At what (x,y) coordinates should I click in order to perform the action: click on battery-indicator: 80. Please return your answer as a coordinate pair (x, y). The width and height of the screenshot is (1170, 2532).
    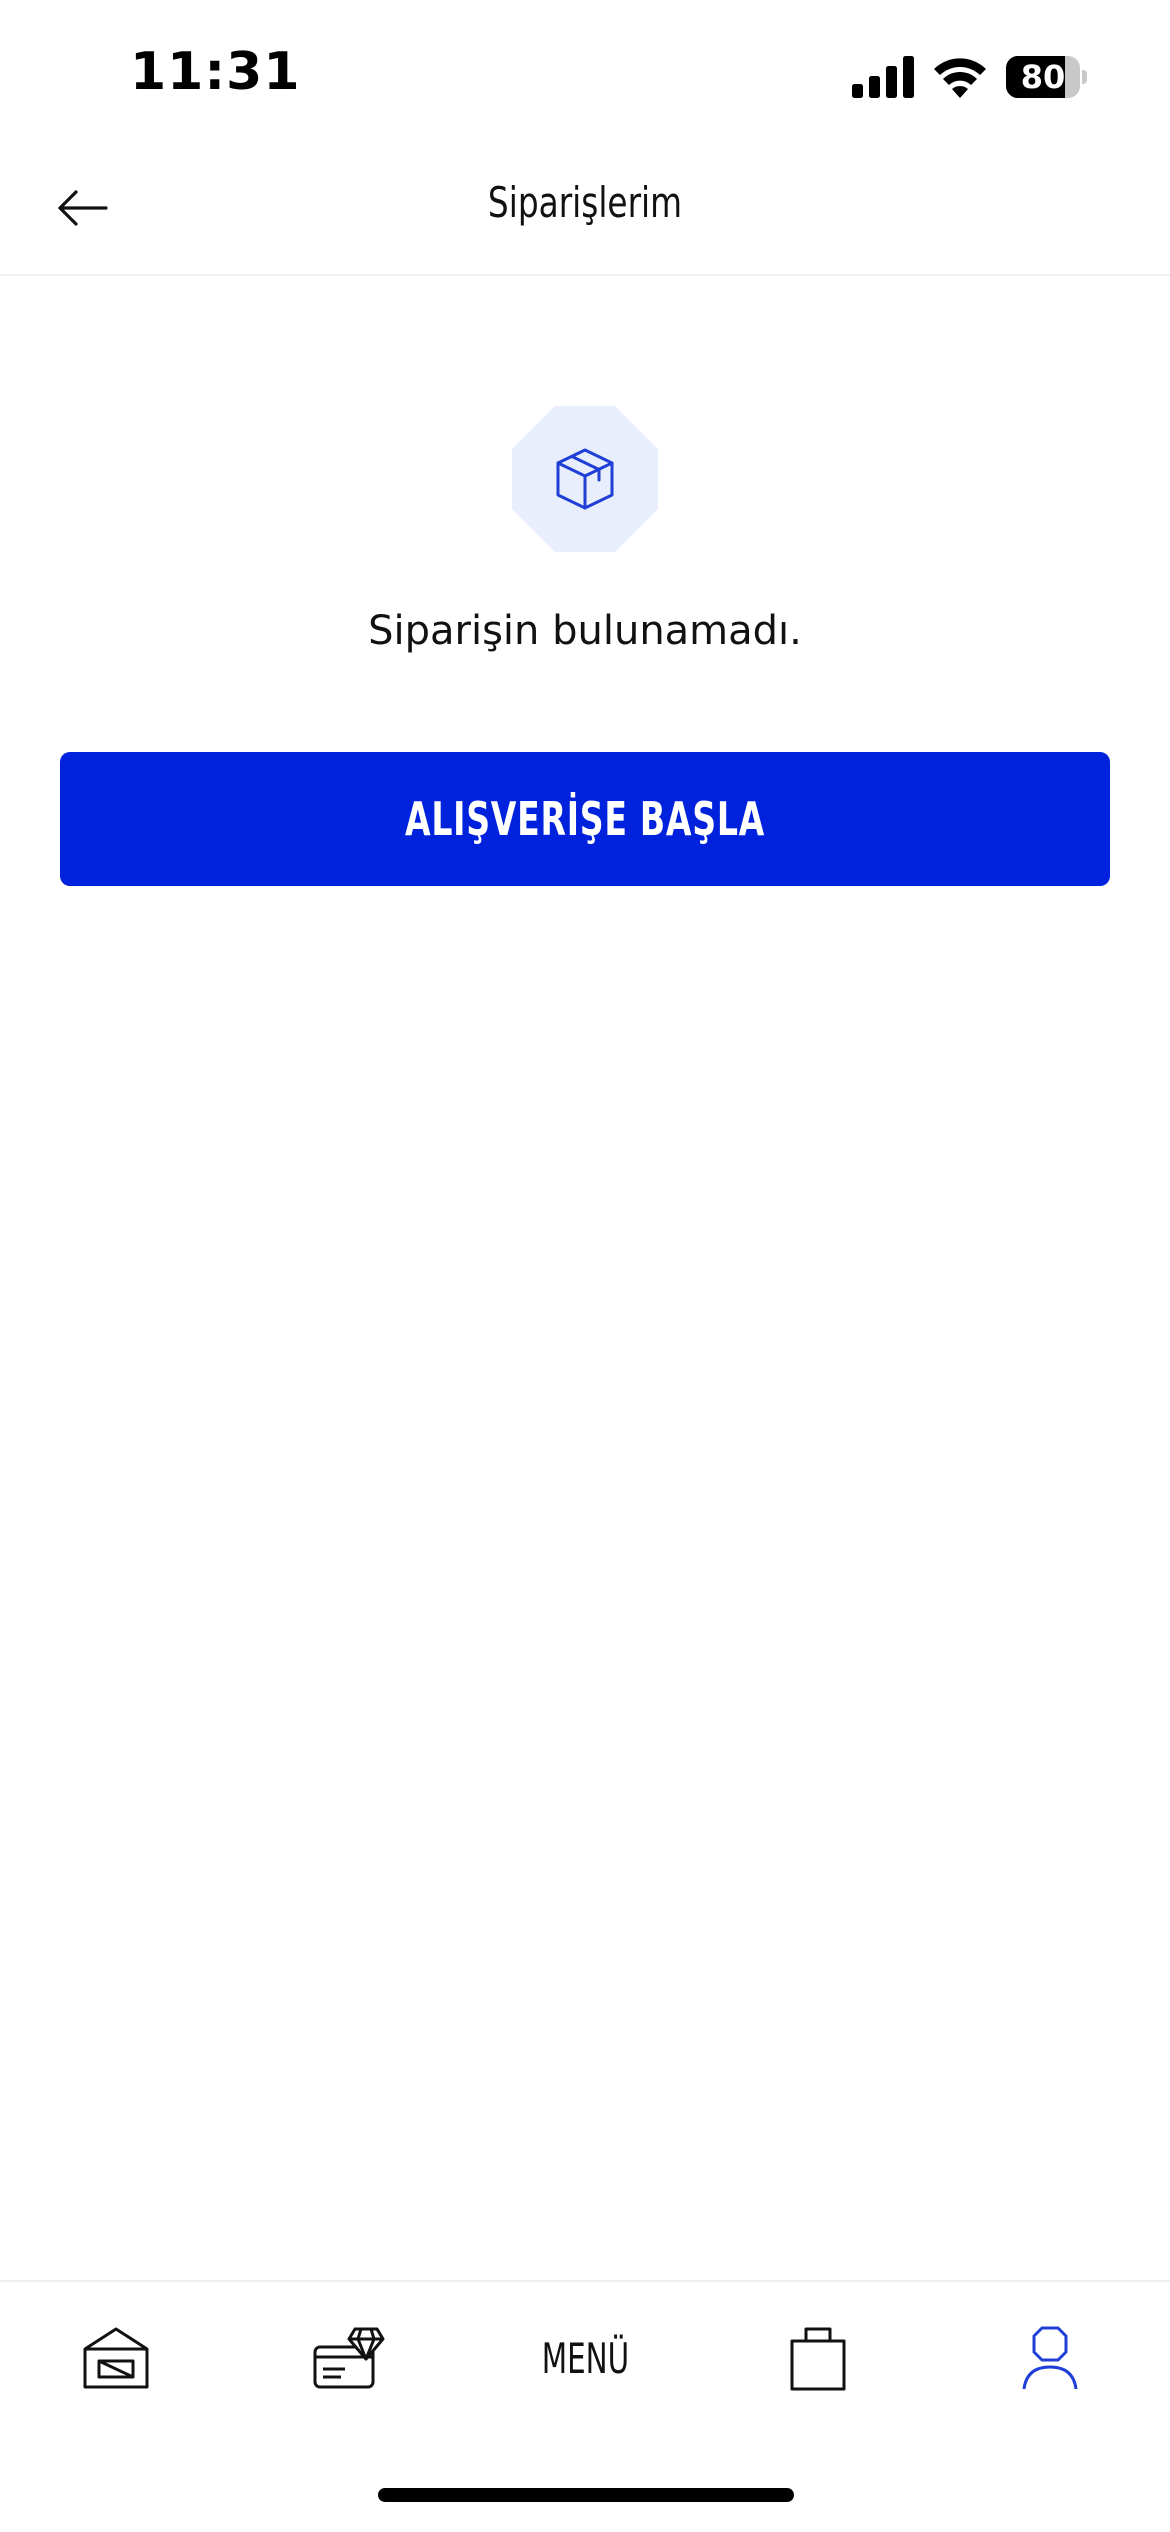
    Looking at the image, I should click on (1047, 77).